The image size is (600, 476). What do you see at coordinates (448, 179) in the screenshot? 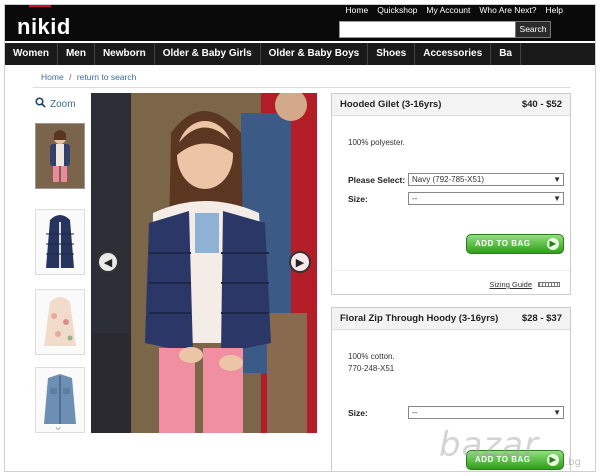
I see `colour-select-value: Navy (792-785-X51)` at bounding box center [448, 179].